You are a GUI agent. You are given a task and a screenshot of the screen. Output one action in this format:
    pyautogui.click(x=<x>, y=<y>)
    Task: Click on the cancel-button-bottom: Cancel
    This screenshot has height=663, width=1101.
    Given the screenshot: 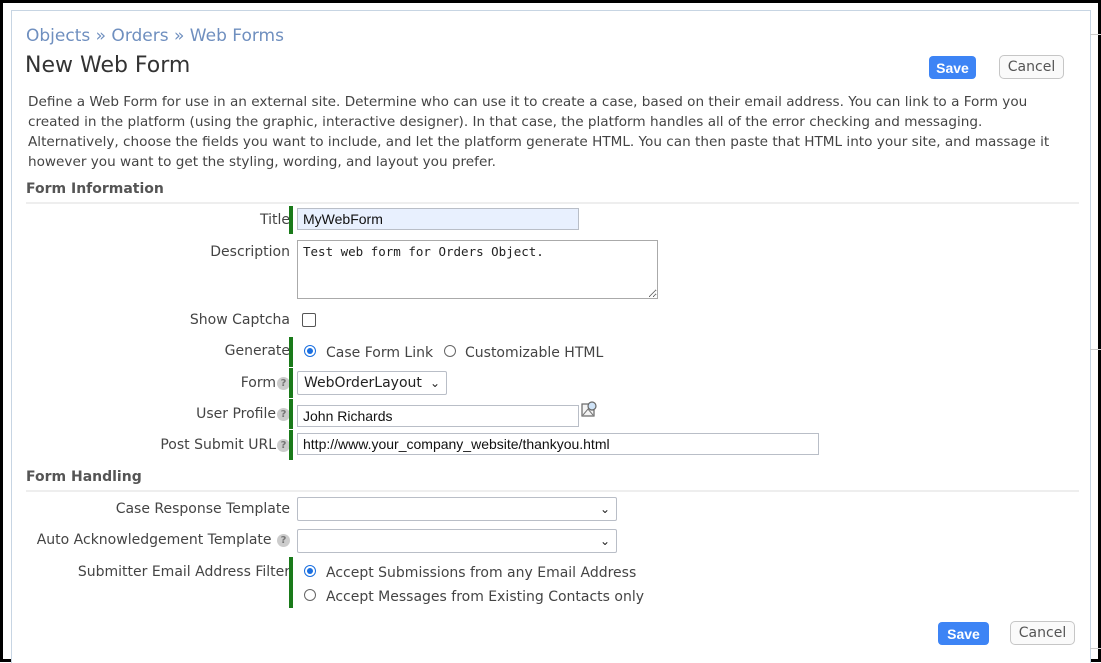 What is the action you would take?
    pyautogui.click(x=1042, y=633)
    